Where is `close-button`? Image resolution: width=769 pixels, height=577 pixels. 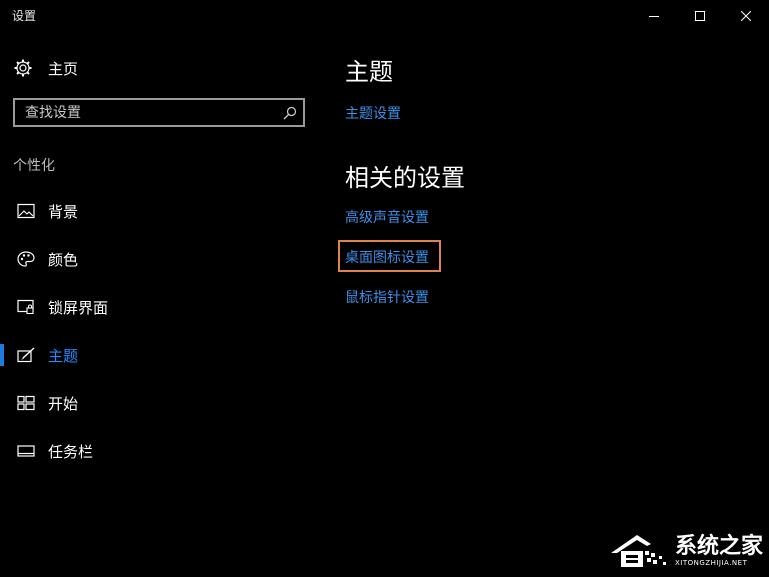 close-button is located at coordinates (746, 16).